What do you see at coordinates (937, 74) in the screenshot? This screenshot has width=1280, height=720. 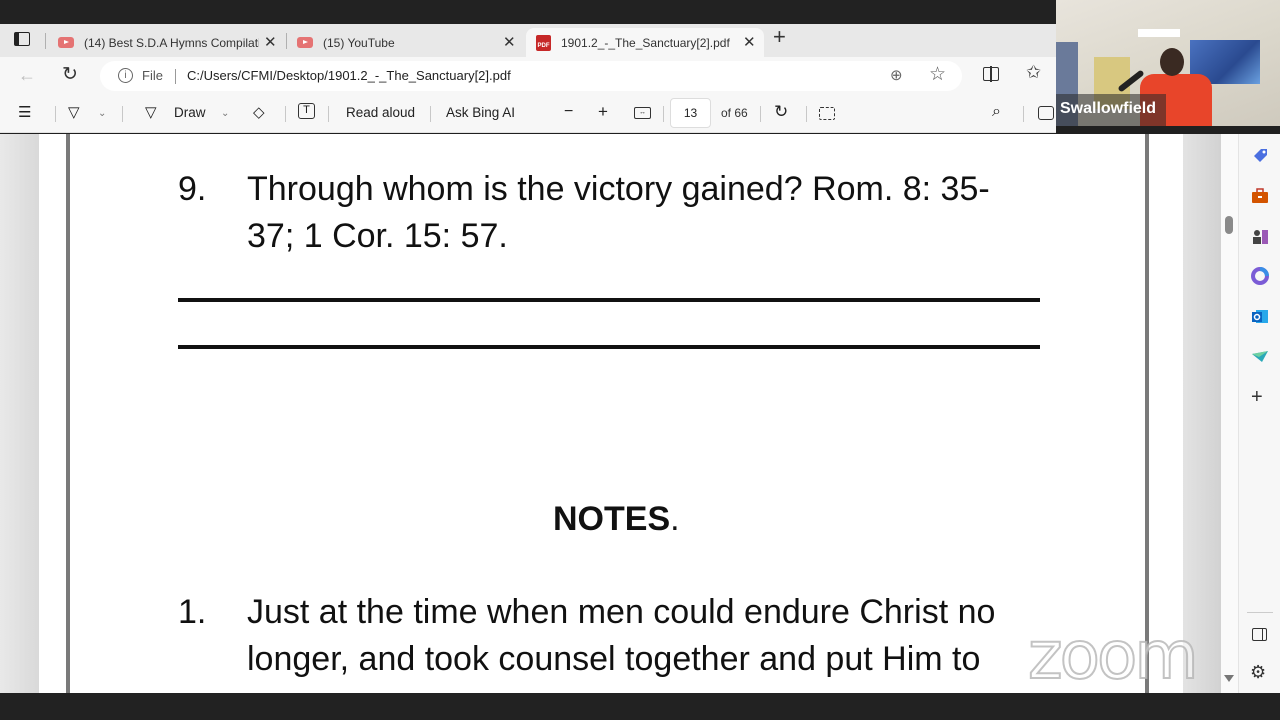 I see `favorite-star-icon: ☆` at bounding box center [937, 74].